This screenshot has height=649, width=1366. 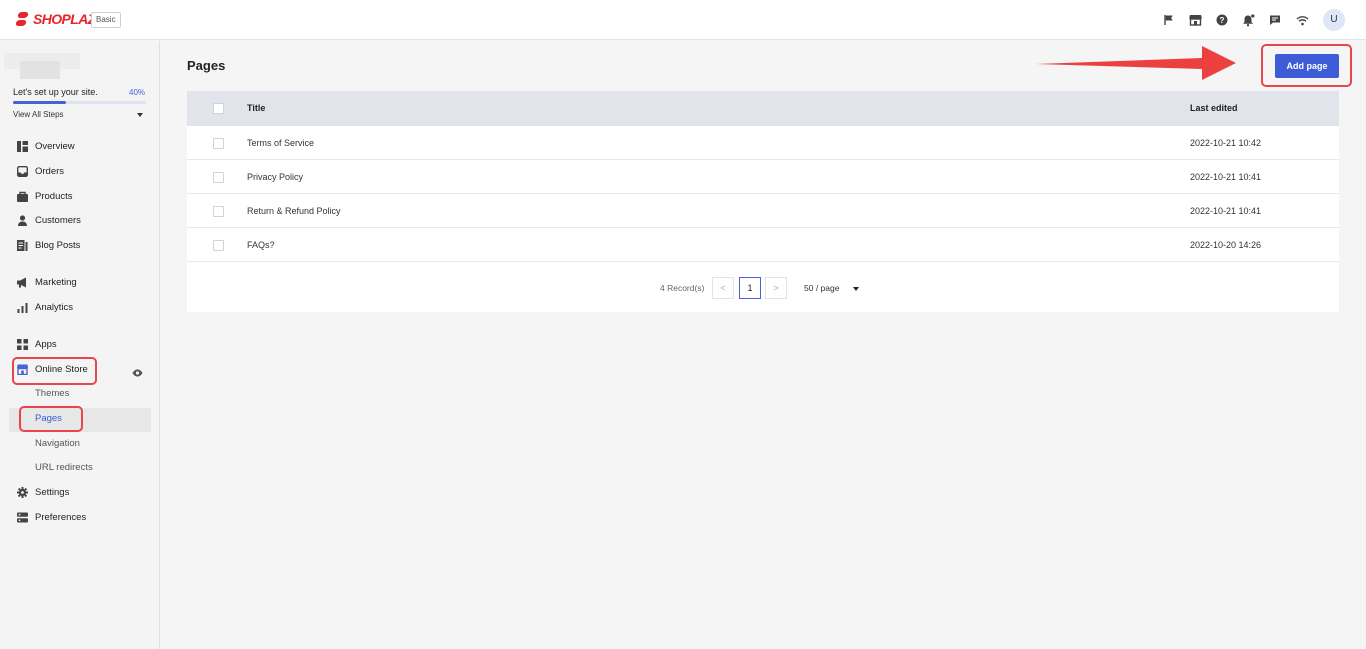 I want to click on add-page-button: Add page, so click(x=1307, y=66).